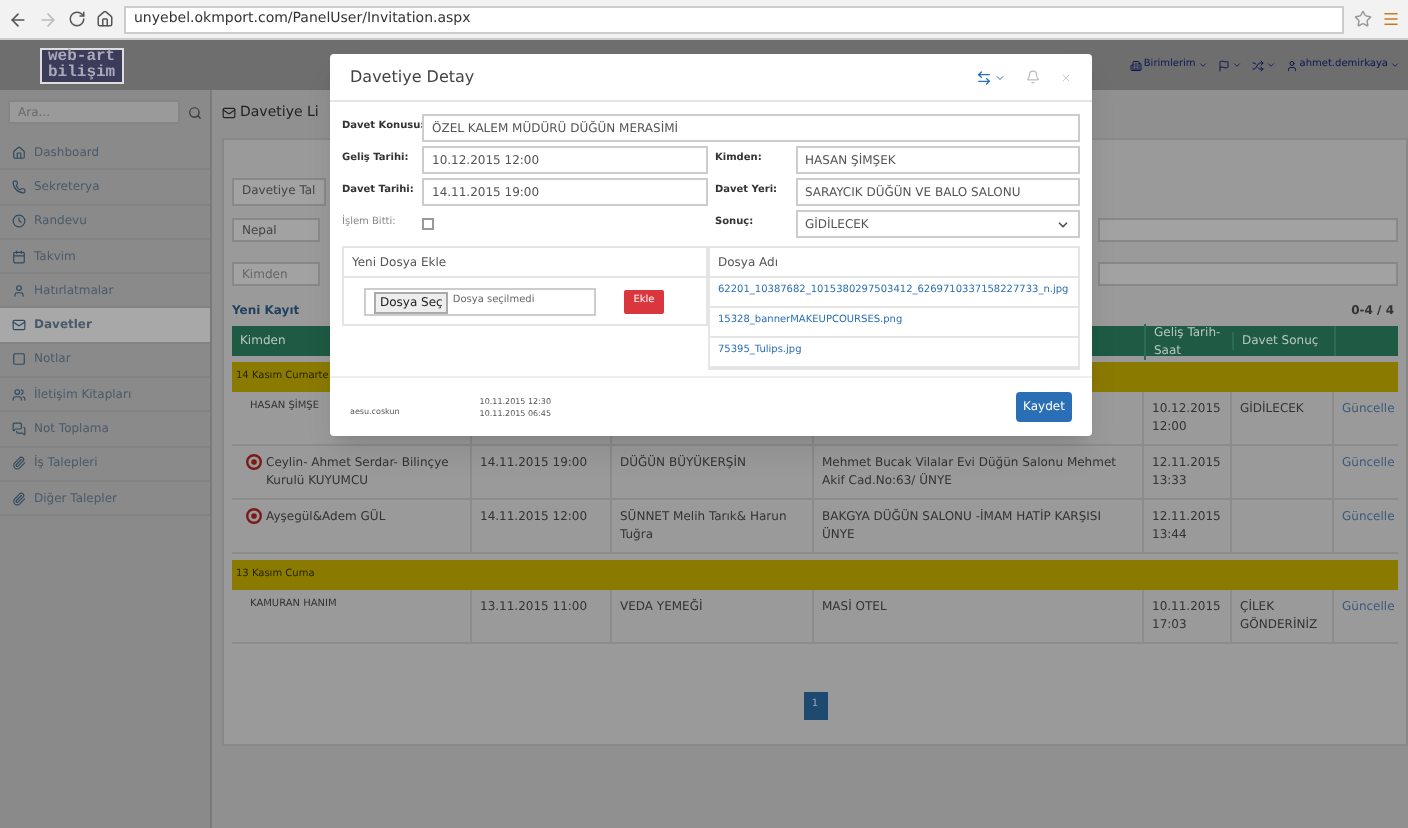  Describe the element at coordinates (19, 186) in the screenshot. I see `phone-icon` at that location.